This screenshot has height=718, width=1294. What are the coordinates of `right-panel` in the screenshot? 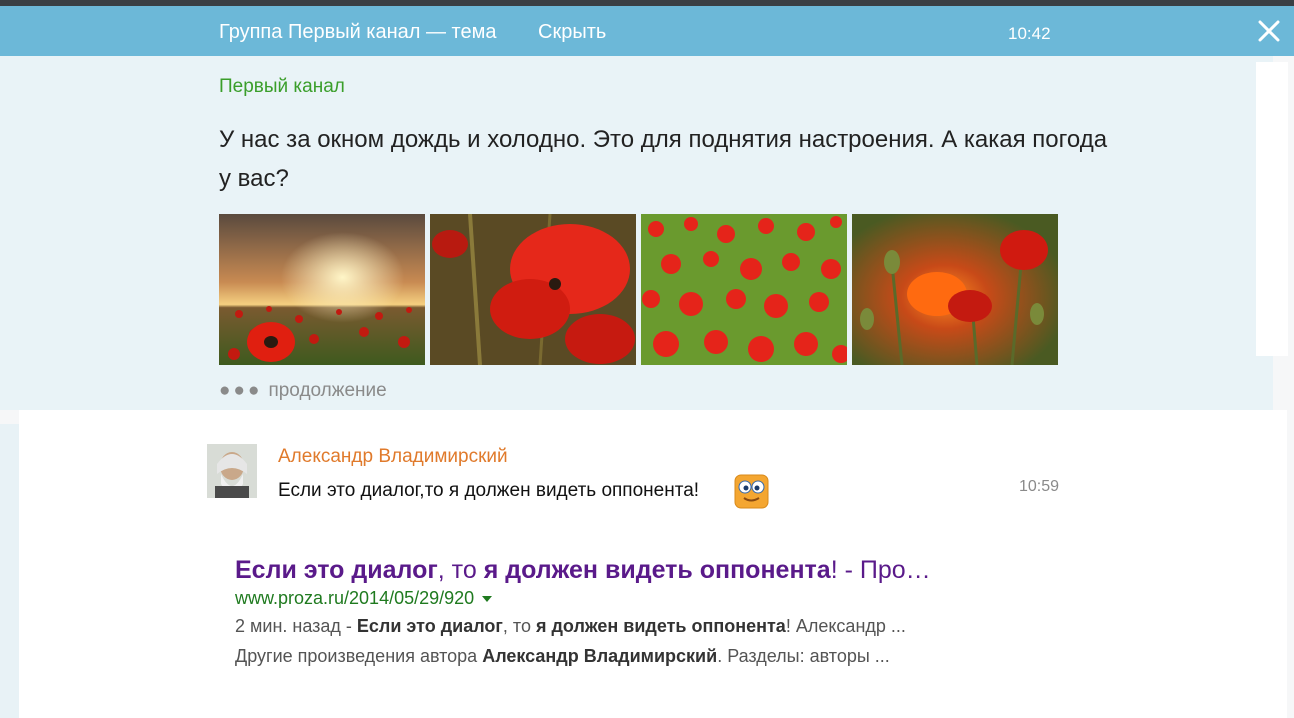 It's located at (1272, 209).